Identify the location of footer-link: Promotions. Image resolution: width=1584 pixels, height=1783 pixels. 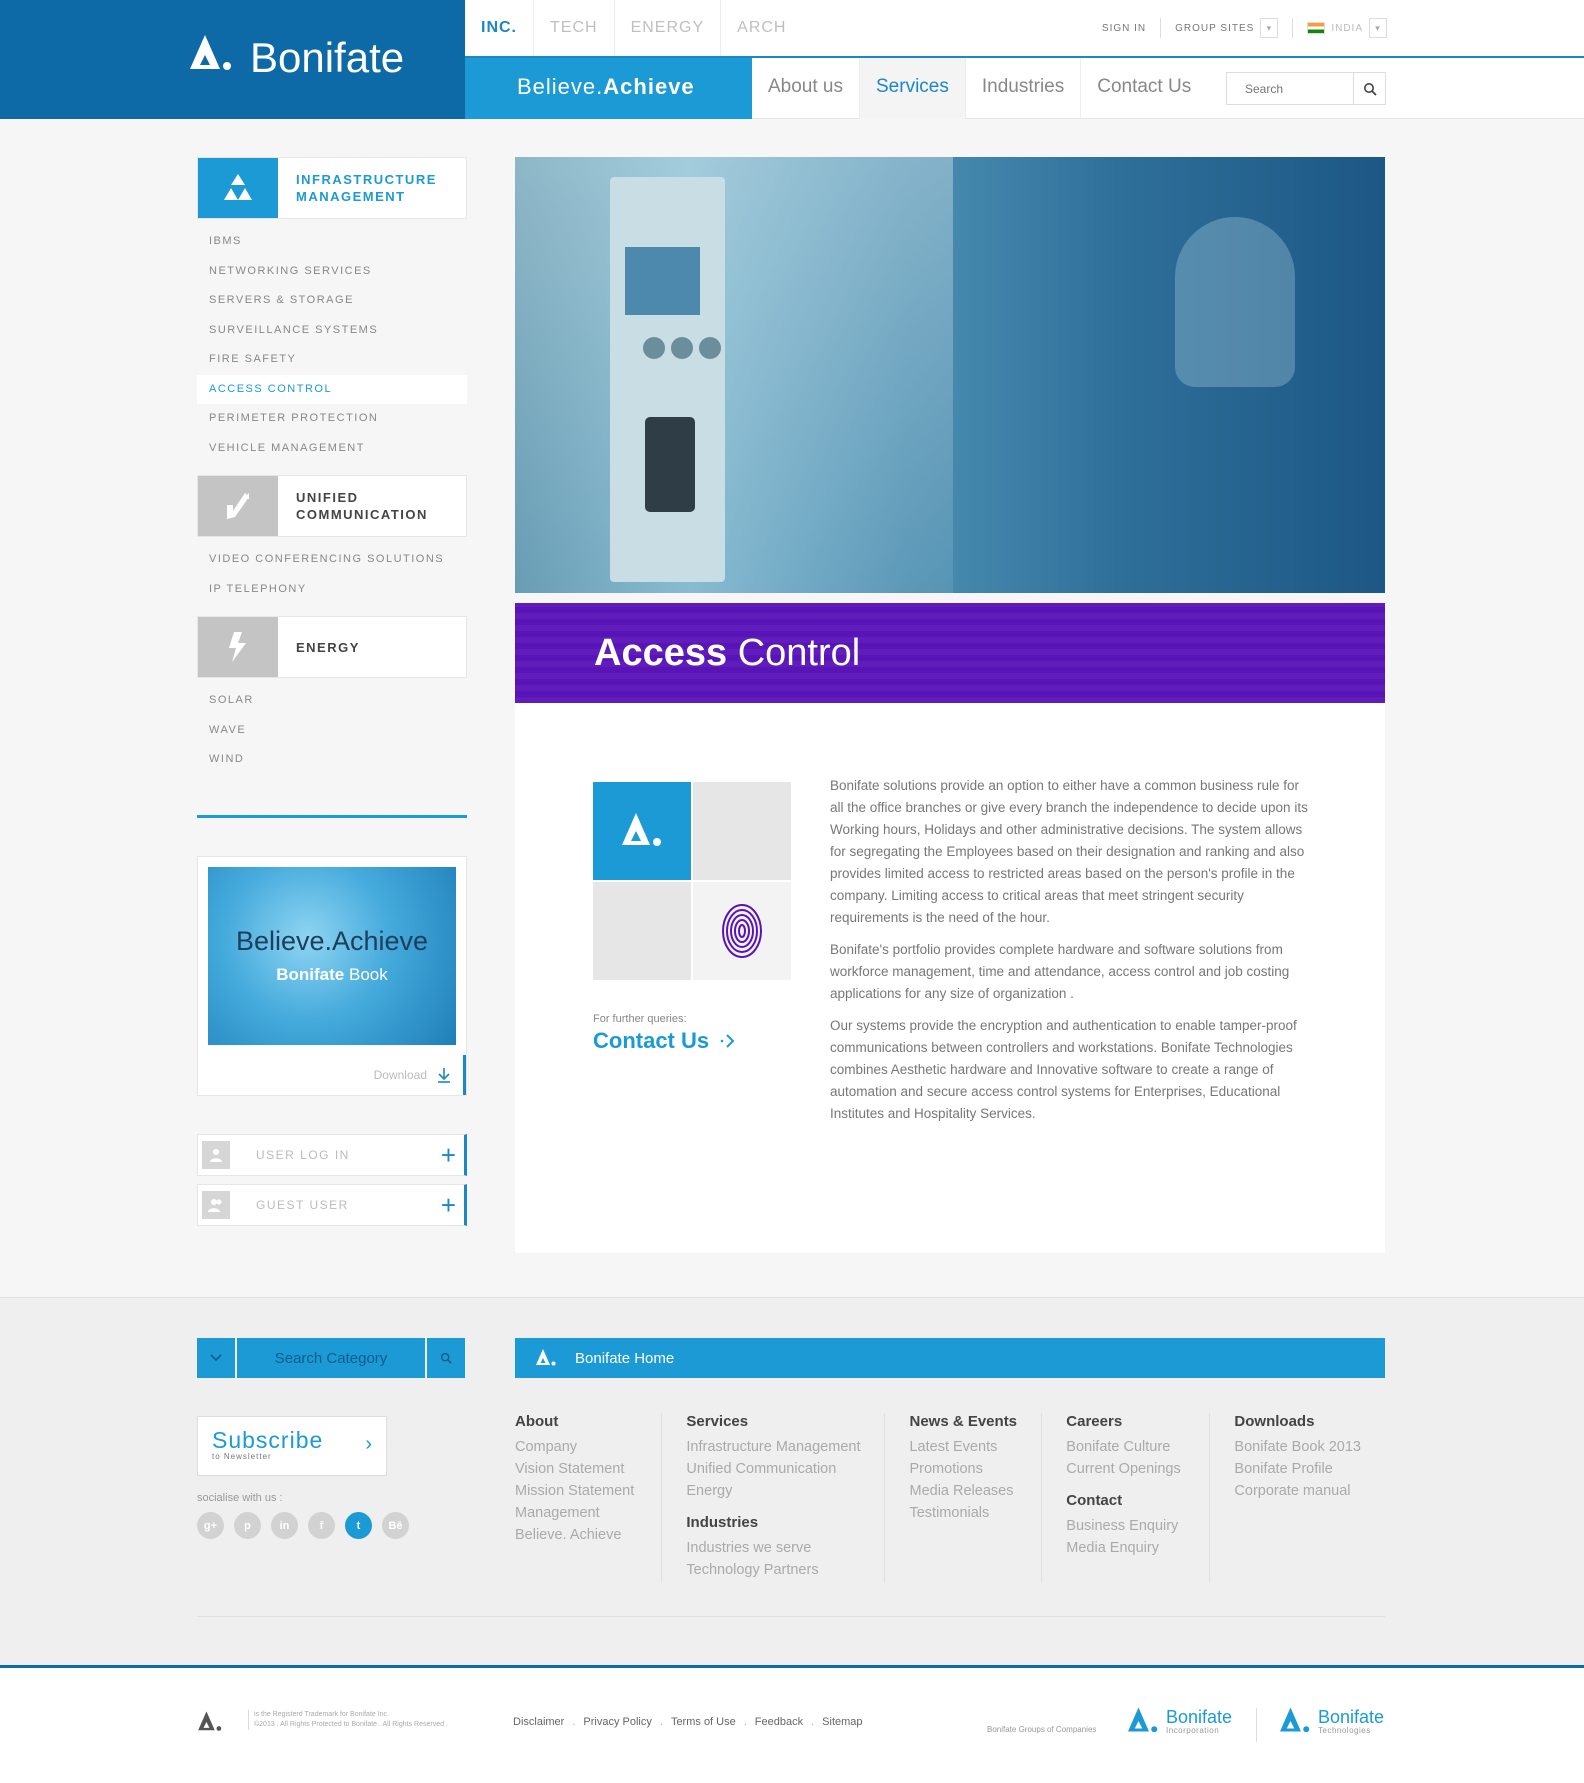
(963, 1469).